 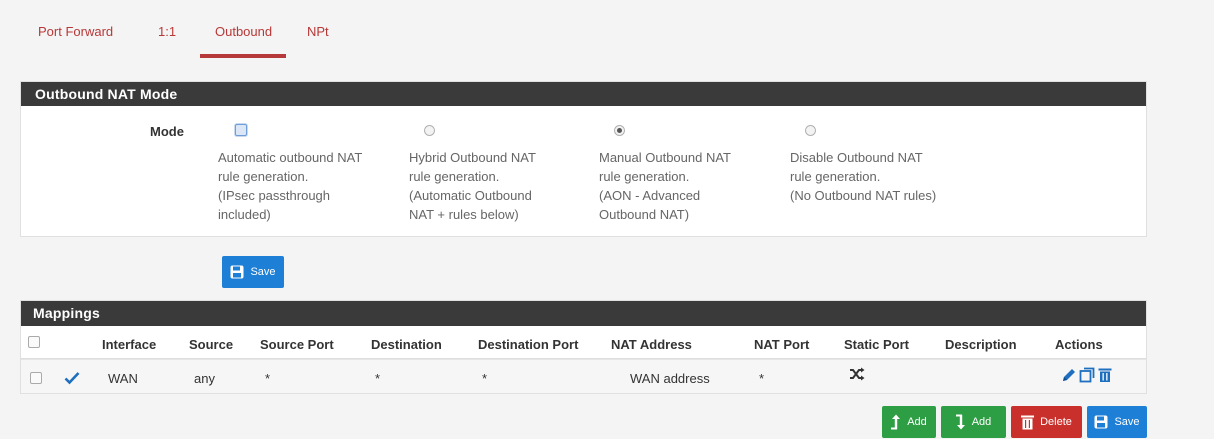 I want to click on save-mappings-button: Save, so click(x=1117, y=422).